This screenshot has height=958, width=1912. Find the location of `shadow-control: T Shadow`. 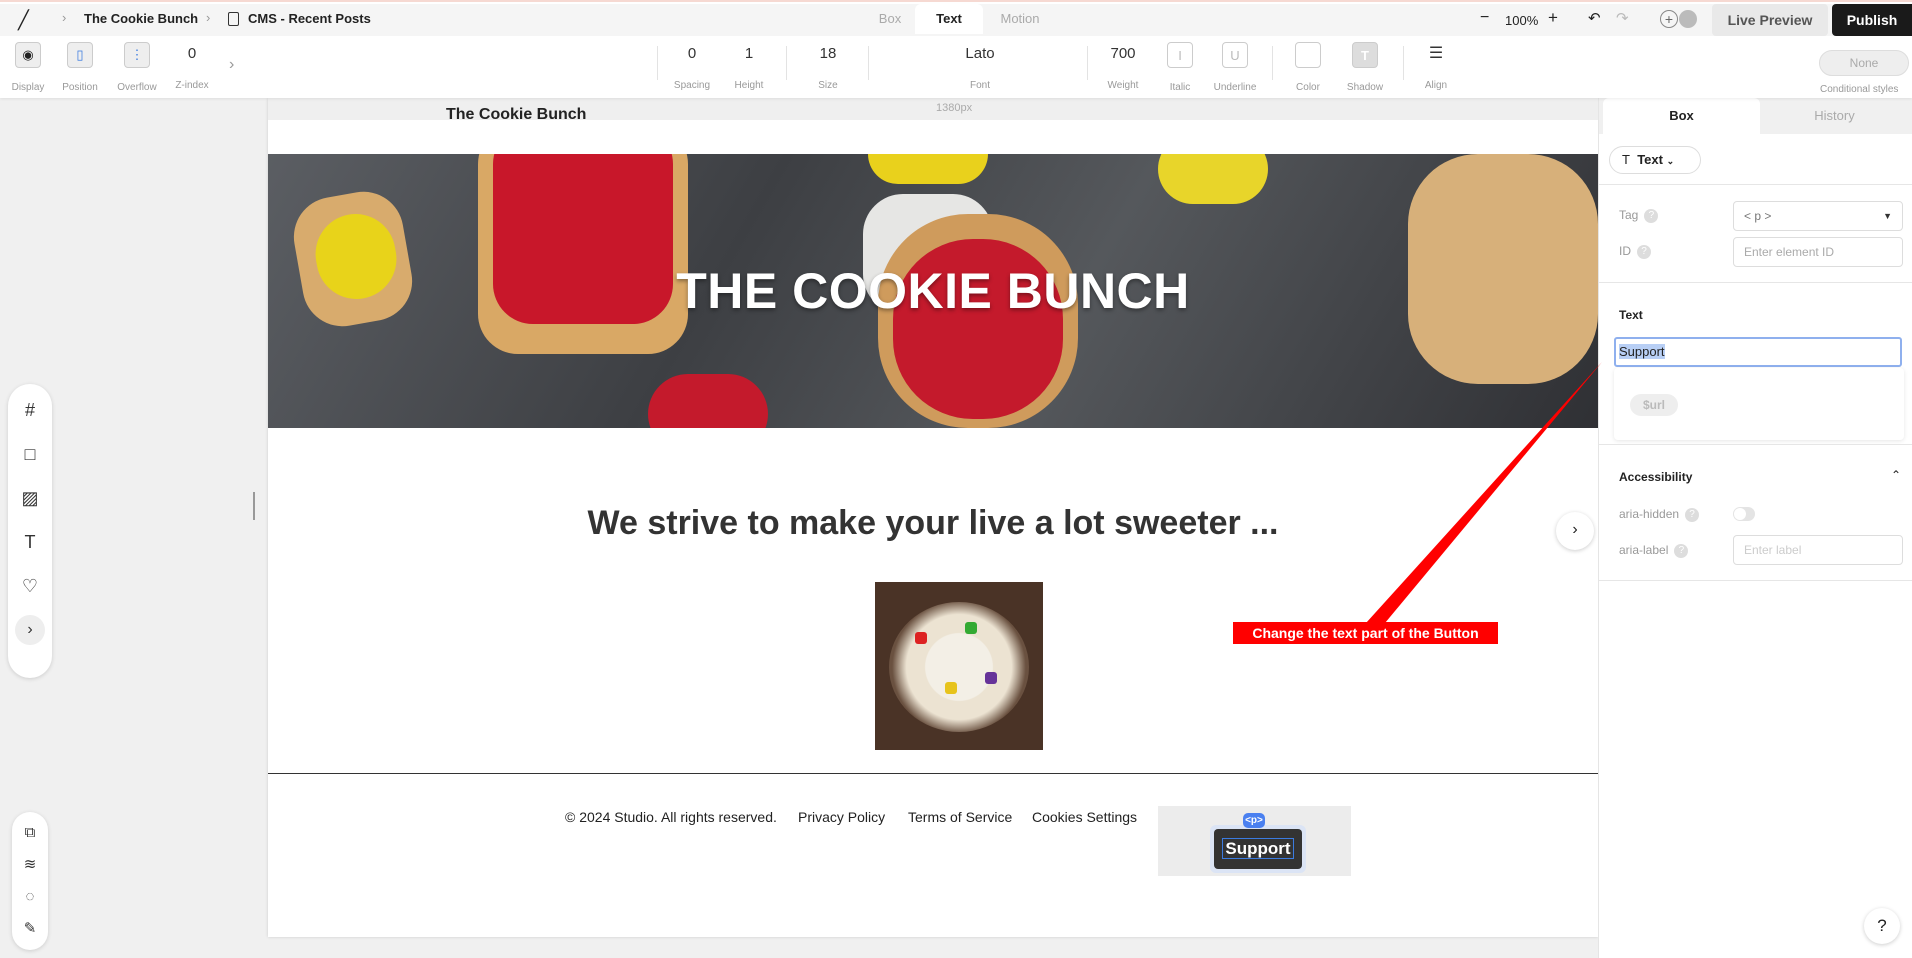

shadow-control: T Shadow is located at coordinates (1365, 67).